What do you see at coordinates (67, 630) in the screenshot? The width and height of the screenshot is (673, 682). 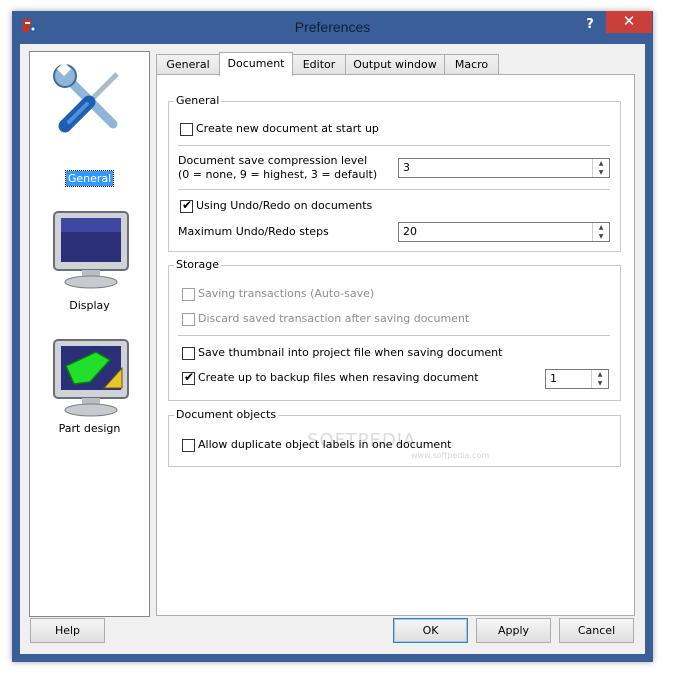 I see `help-button: Help` at bounding box center [67, 630].